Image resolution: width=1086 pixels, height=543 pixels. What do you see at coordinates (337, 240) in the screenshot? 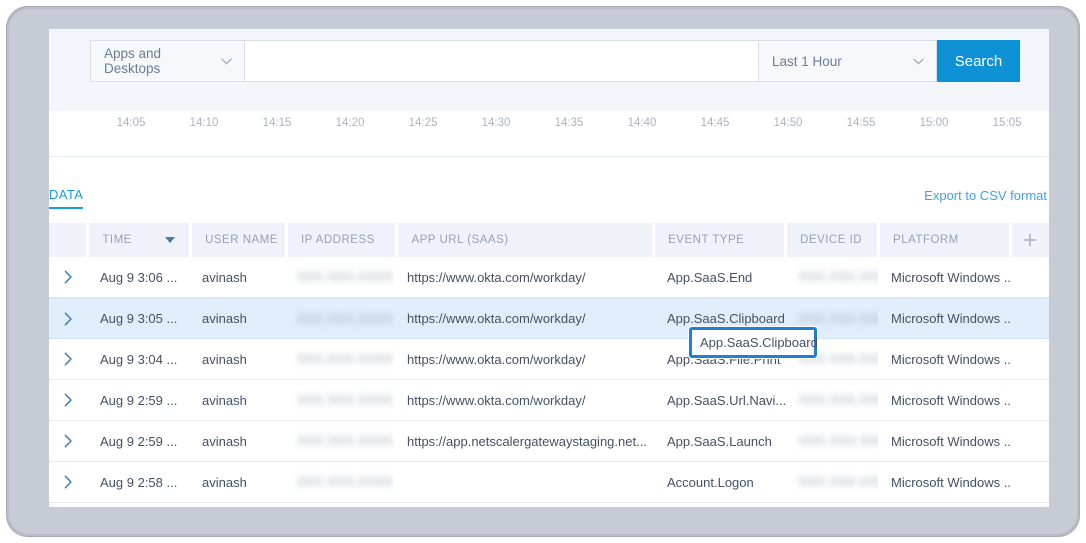
I see `column-header-label: IP ADDRESS` at bounding box center [337, 240].